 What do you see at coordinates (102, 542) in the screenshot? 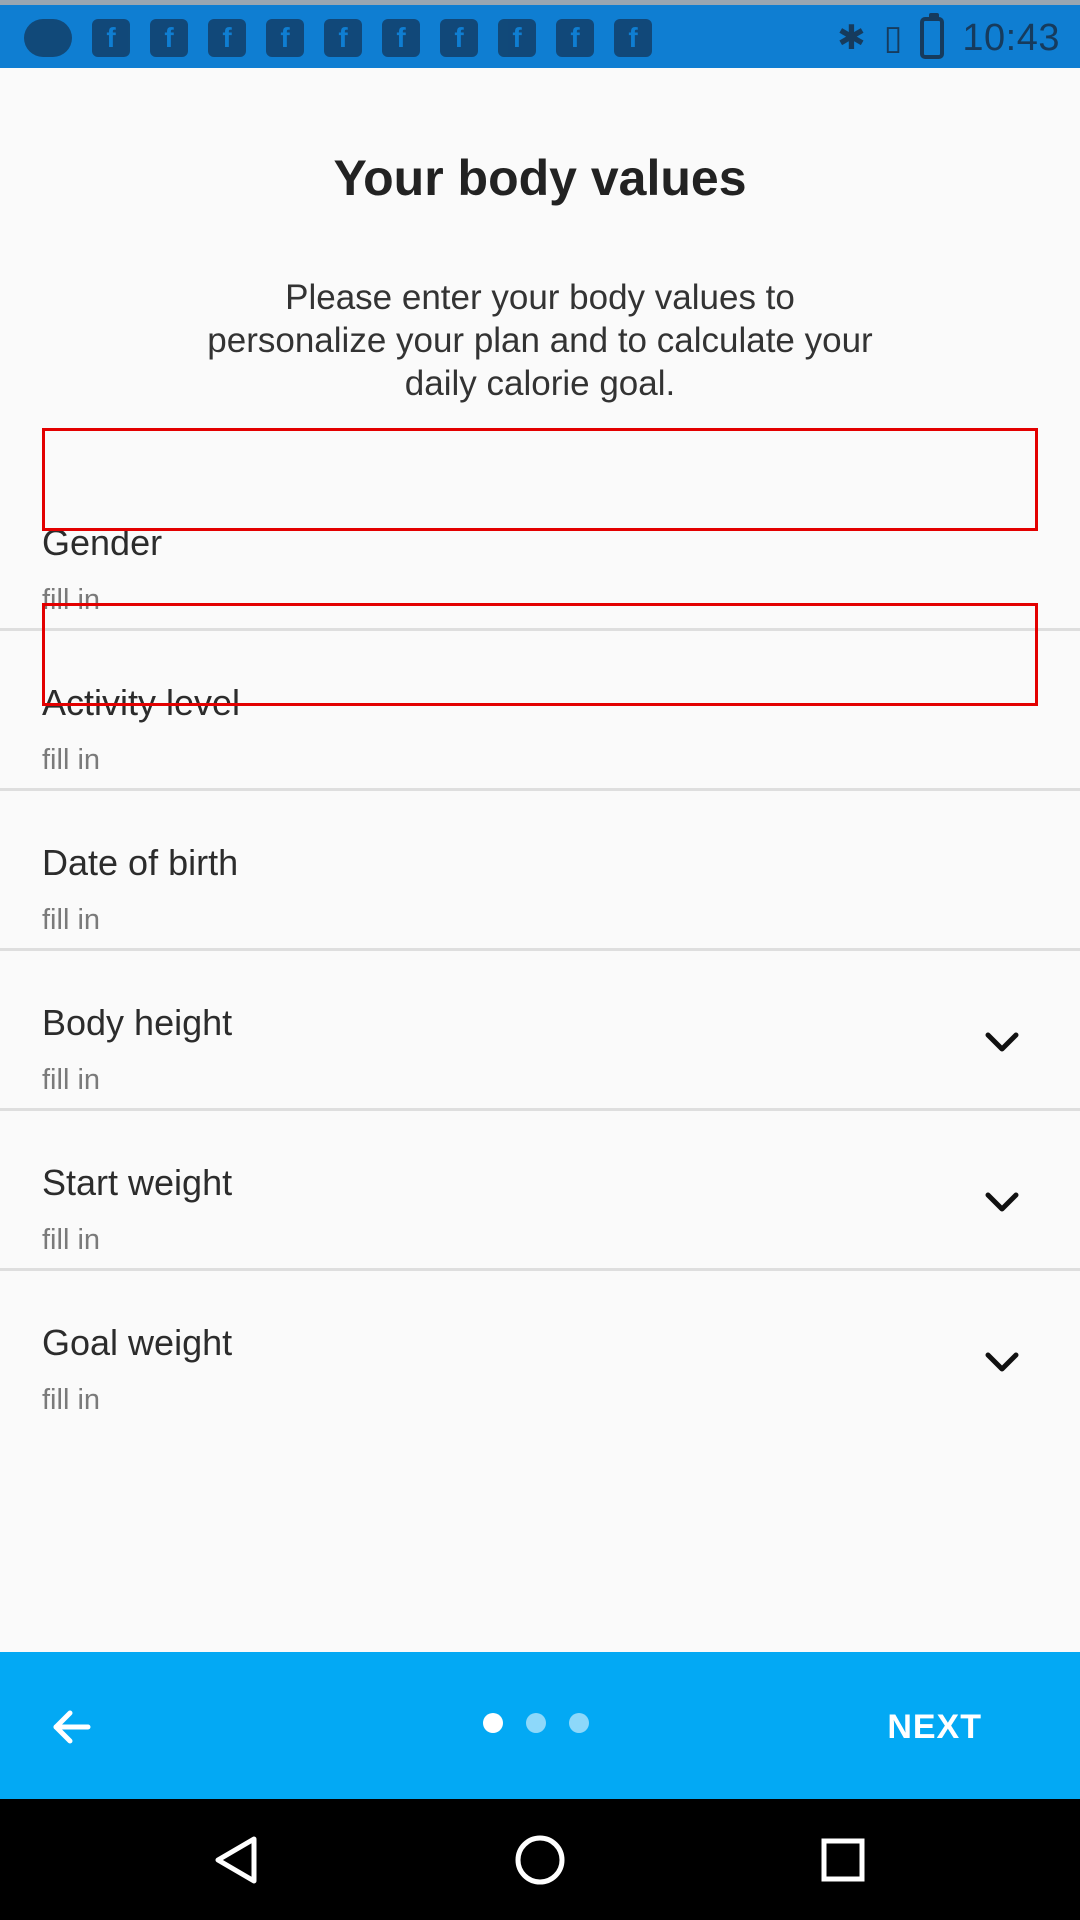
I see `field-label: Gender` at bounding box center [102, 542].